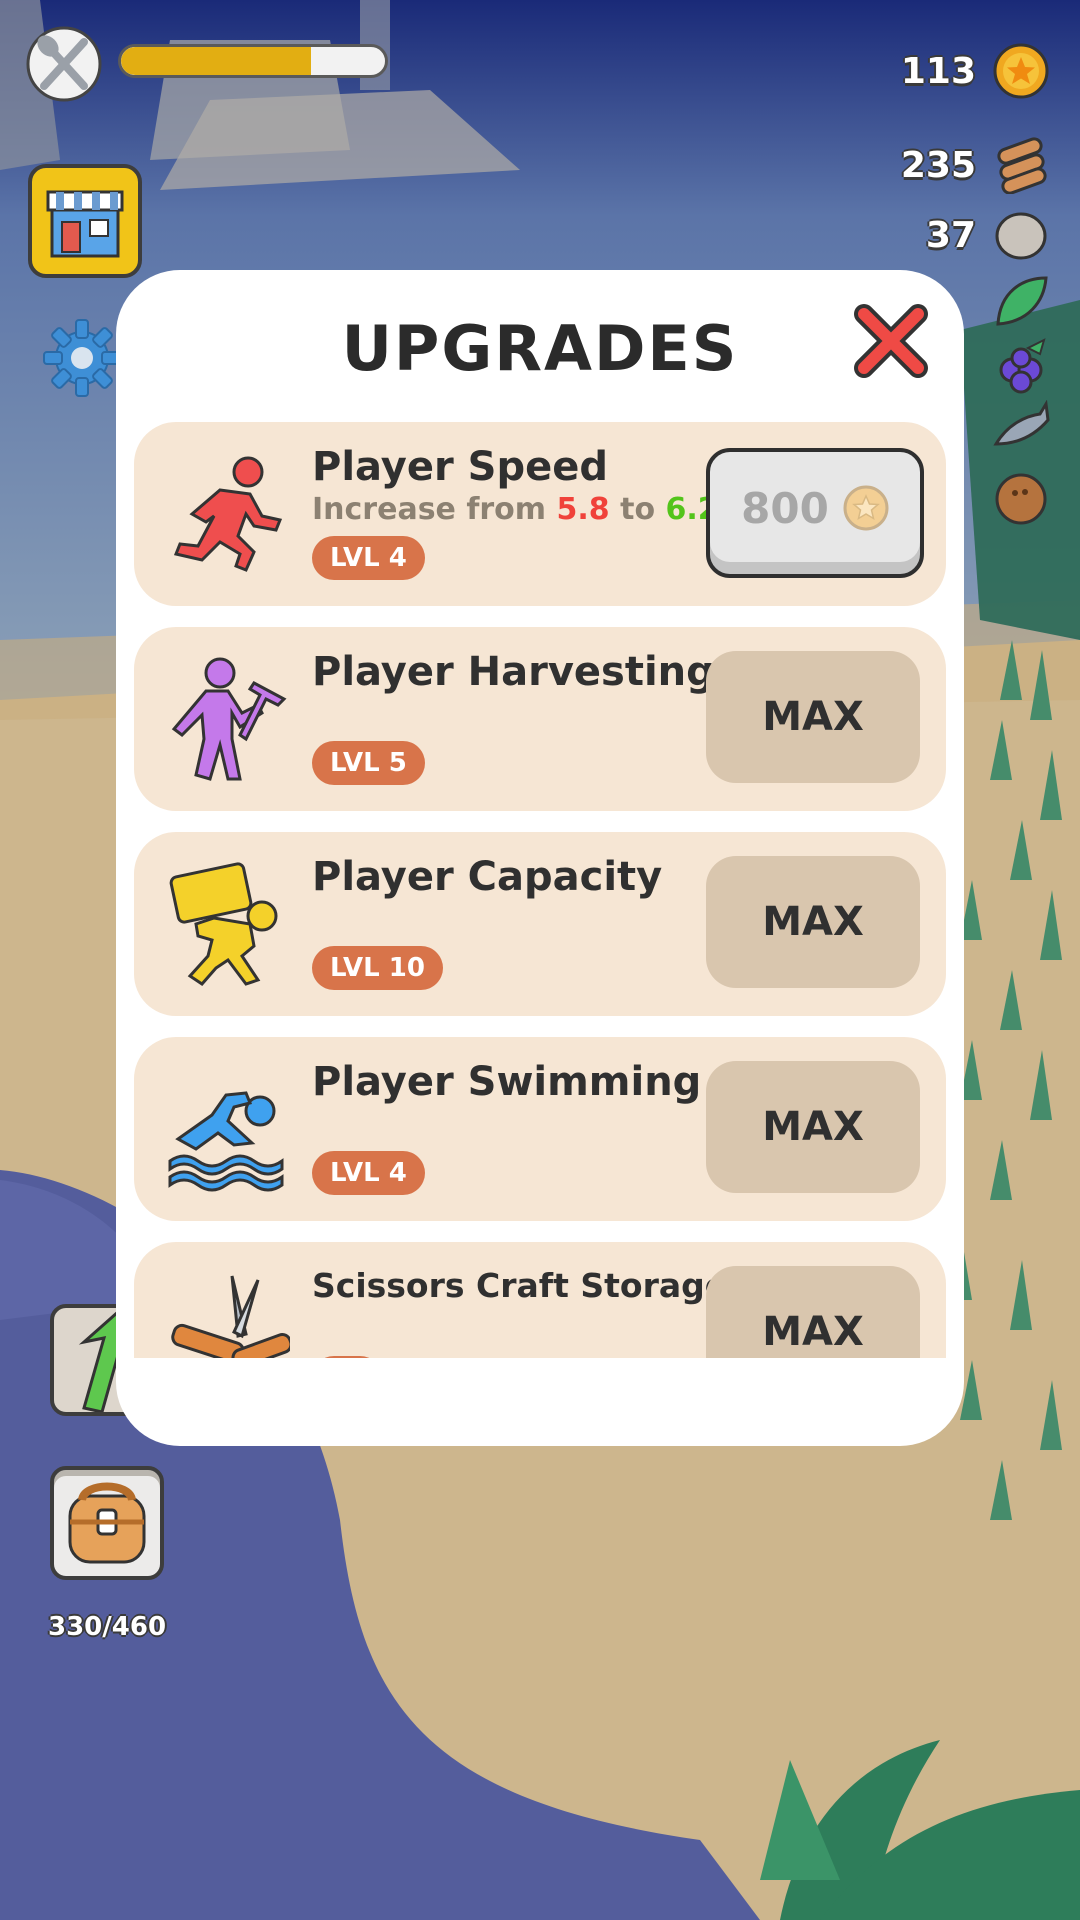 The image size is (1080, 1920). What do you see at coordinates (226, 719) in the screenshot?
I see `player-pickaxe-icon` at bounding box center [226, 719].